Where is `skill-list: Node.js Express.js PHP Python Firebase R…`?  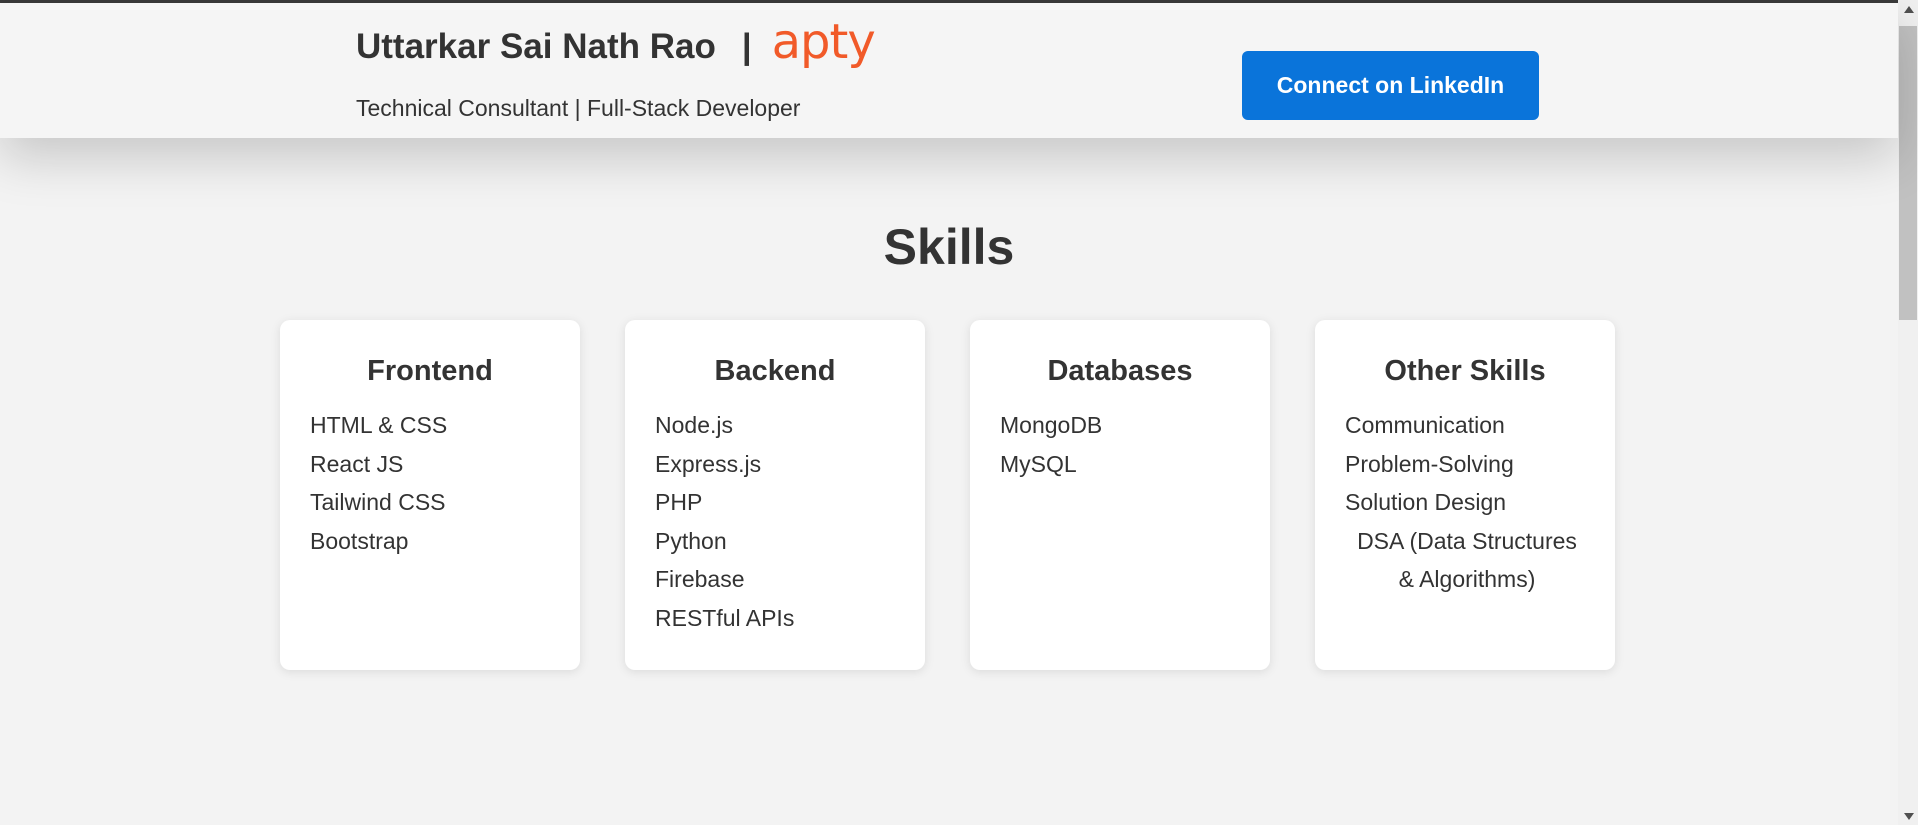
skill-list: Node.js Express.js PHP Python Firebase R… is located at coordinates (775, 521).